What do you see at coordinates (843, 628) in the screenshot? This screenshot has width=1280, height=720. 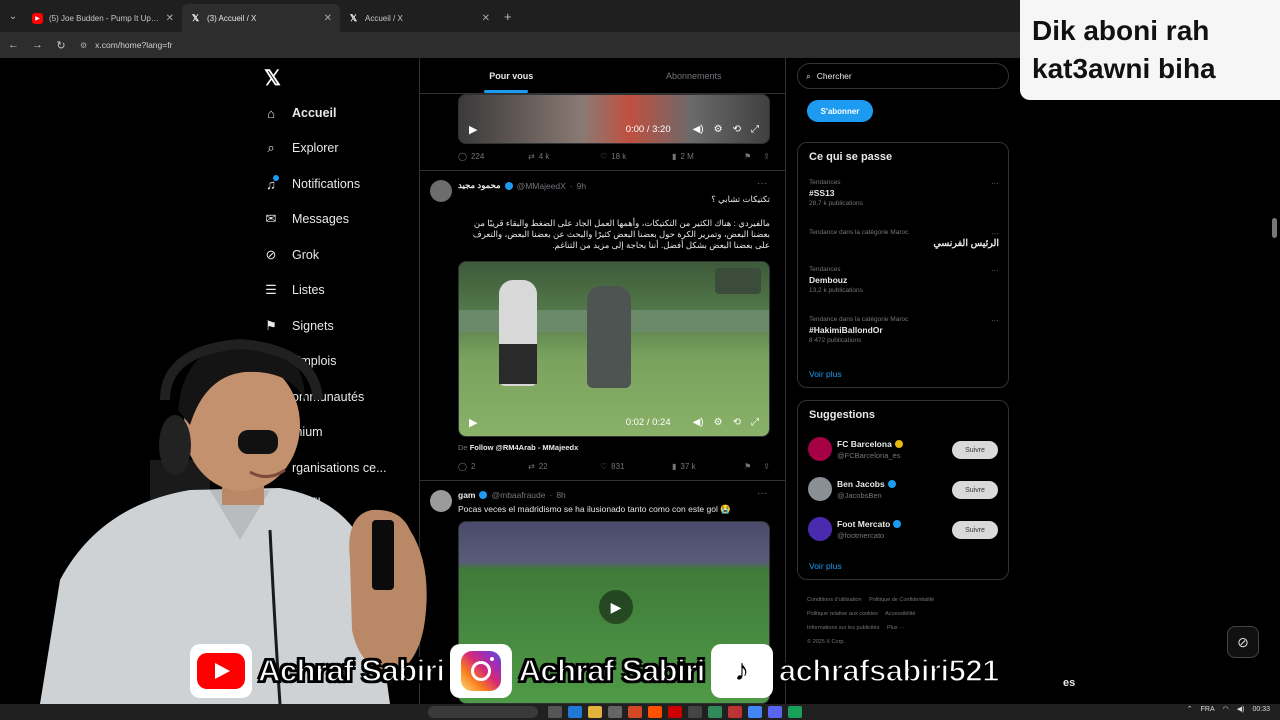 I see `footer-link: Informations sur les publicités` at bounding box center [843, 628].